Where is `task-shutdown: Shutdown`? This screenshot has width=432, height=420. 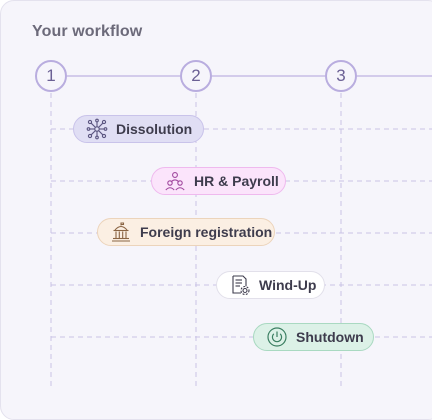
task-shutdown: Shutdown is located at coordinates (313, 337).